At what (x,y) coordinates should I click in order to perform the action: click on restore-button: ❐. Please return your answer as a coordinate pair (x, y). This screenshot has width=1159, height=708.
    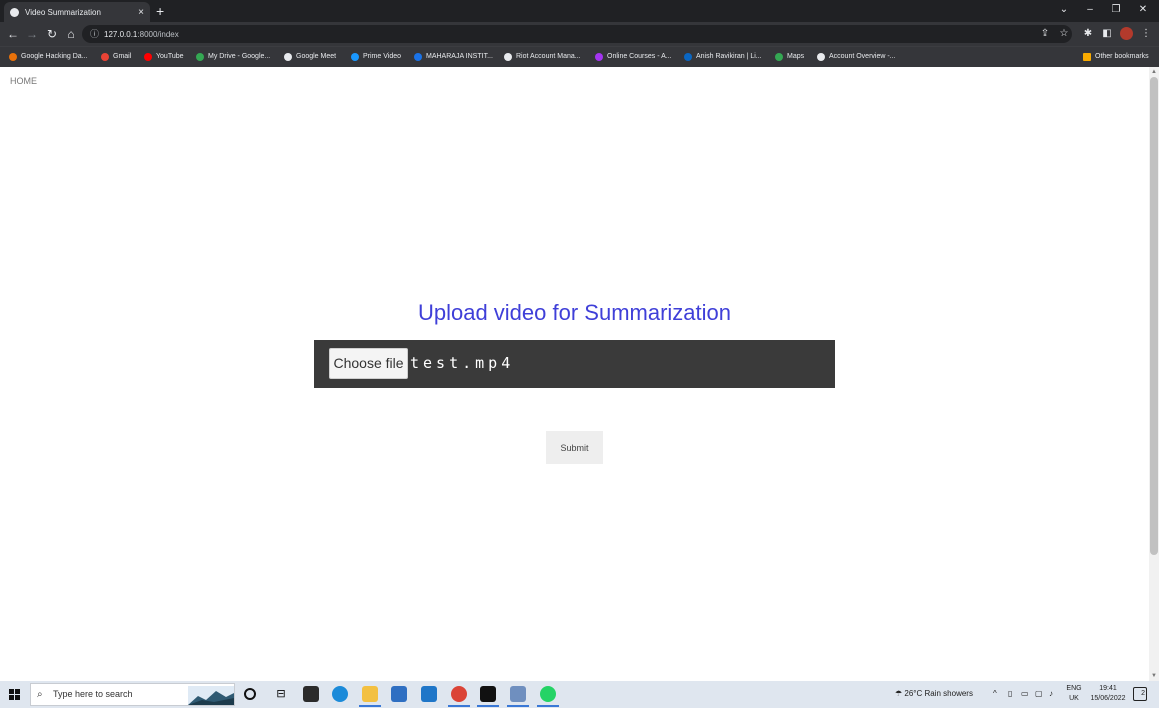
    Looking at the image, I should click on (1116, 11).